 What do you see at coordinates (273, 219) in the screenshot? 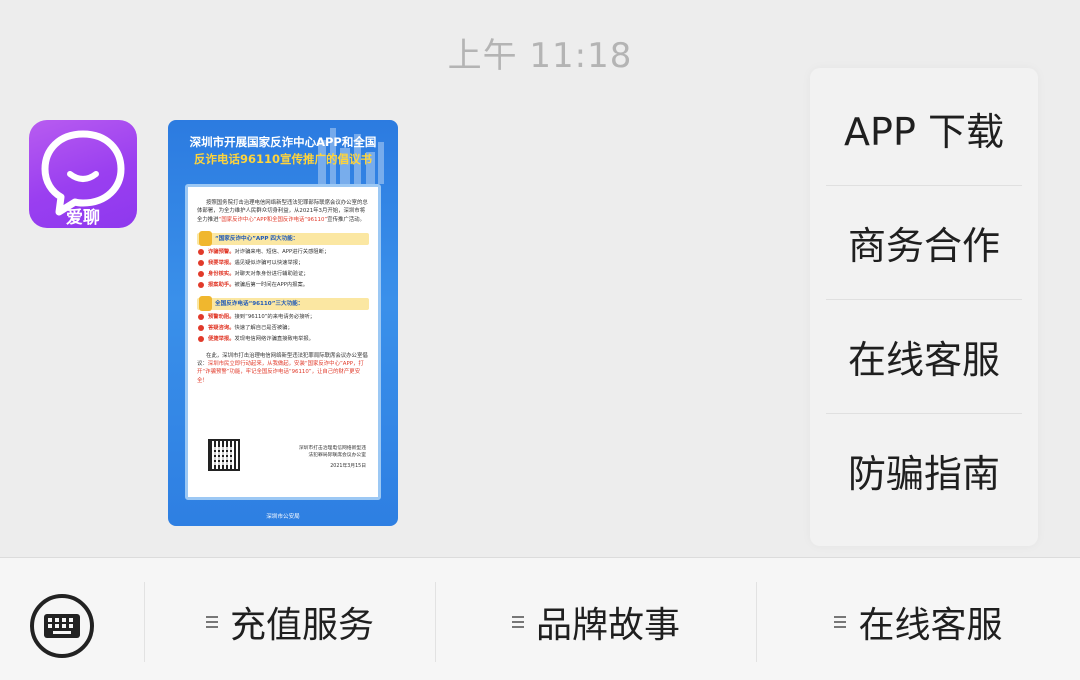
I see `poster-intro-red: “国家反诈中心”APP和全国反诈电话“96110”` at bounding box center [273, 219].